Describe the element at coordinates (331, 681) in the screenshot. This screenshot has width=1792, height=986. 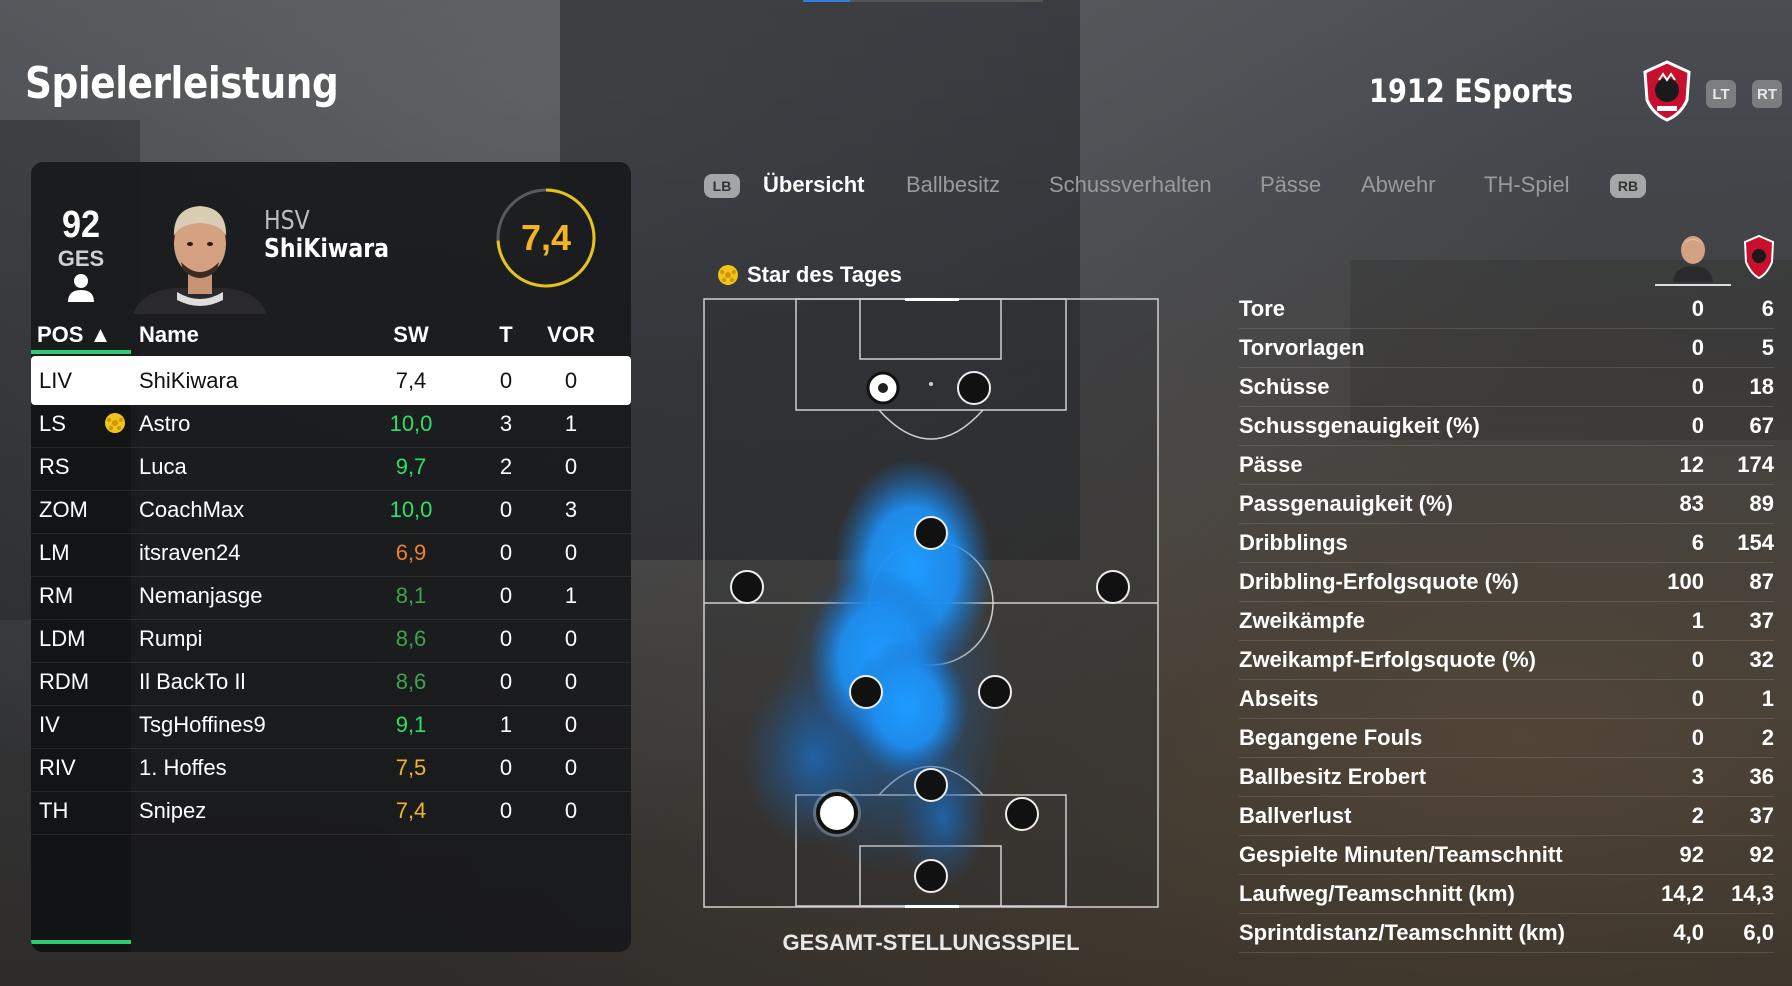
I see `table-row: RDM Il BackTo Il 8,6 0 0` at that location.